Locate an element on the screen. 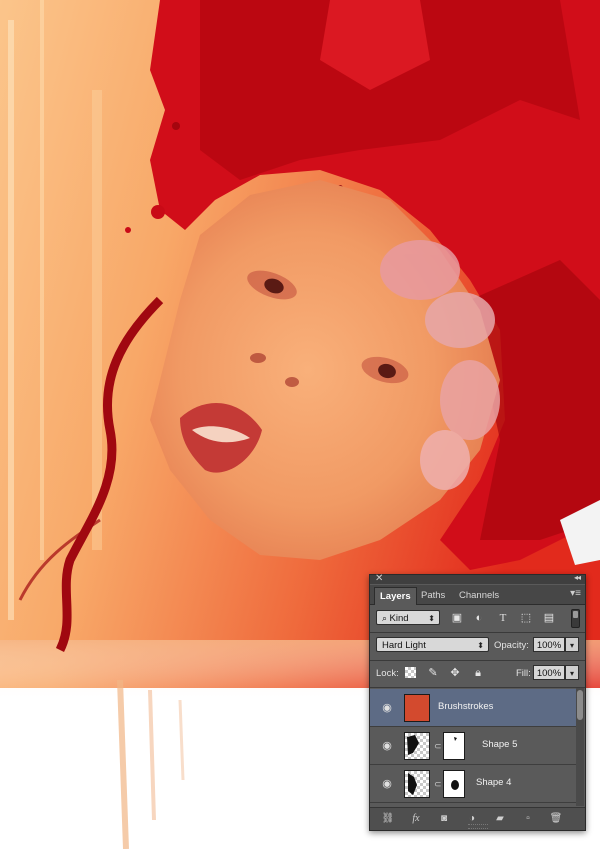 The height and width of the screenshot is (849, 600). resize-grip is located at coordinates (478, 826).